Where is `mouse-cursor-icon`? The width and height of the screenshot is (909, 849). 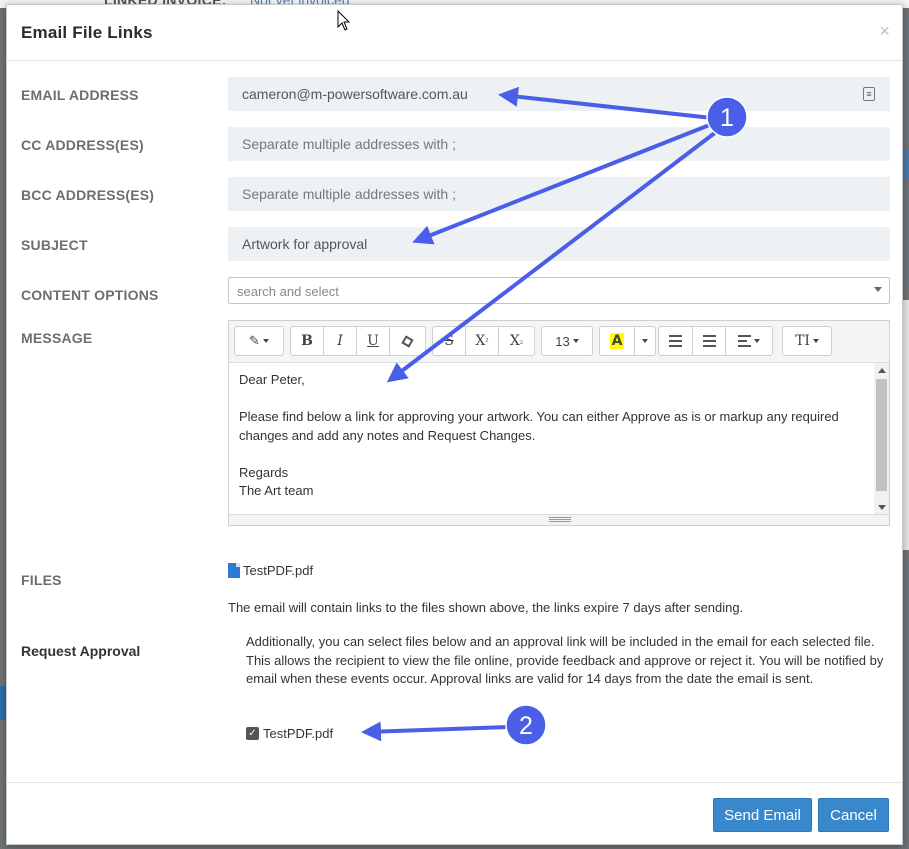 mouse-cursor-icon is located at coordinates (344, 20).